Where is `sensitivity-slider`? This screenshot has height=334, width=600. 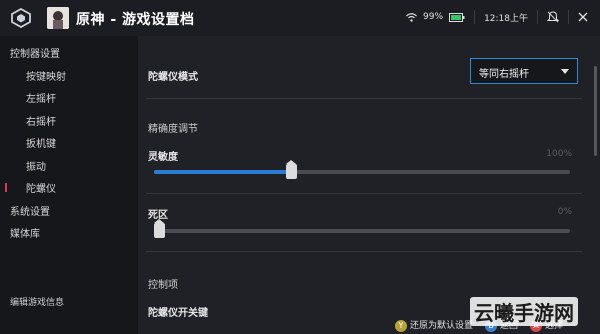
sensitivity-slider is located at coordinates (362, 169).